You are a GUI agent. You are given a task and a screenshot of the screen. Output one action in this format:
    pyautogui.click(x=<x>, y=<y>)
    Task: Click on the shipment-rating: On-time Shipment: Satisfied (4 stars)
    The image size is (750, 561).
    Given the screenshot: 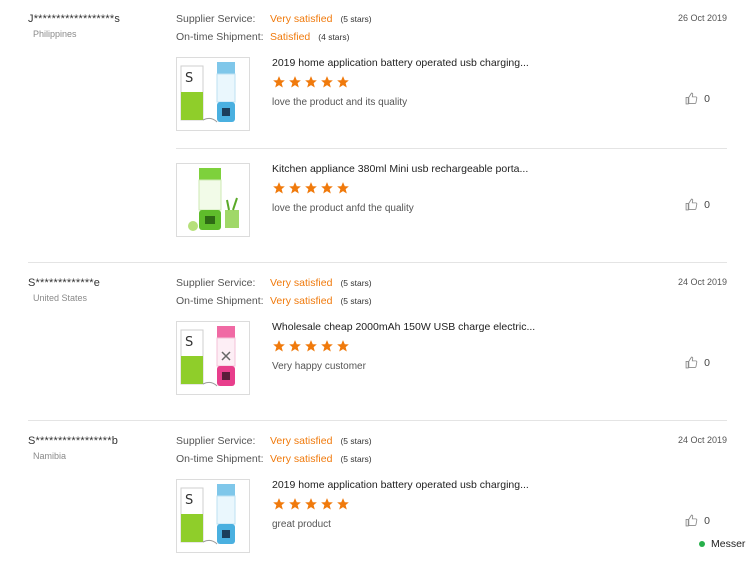 What is the action you would take?
    pyautogui.click(x=262, y=37)
    